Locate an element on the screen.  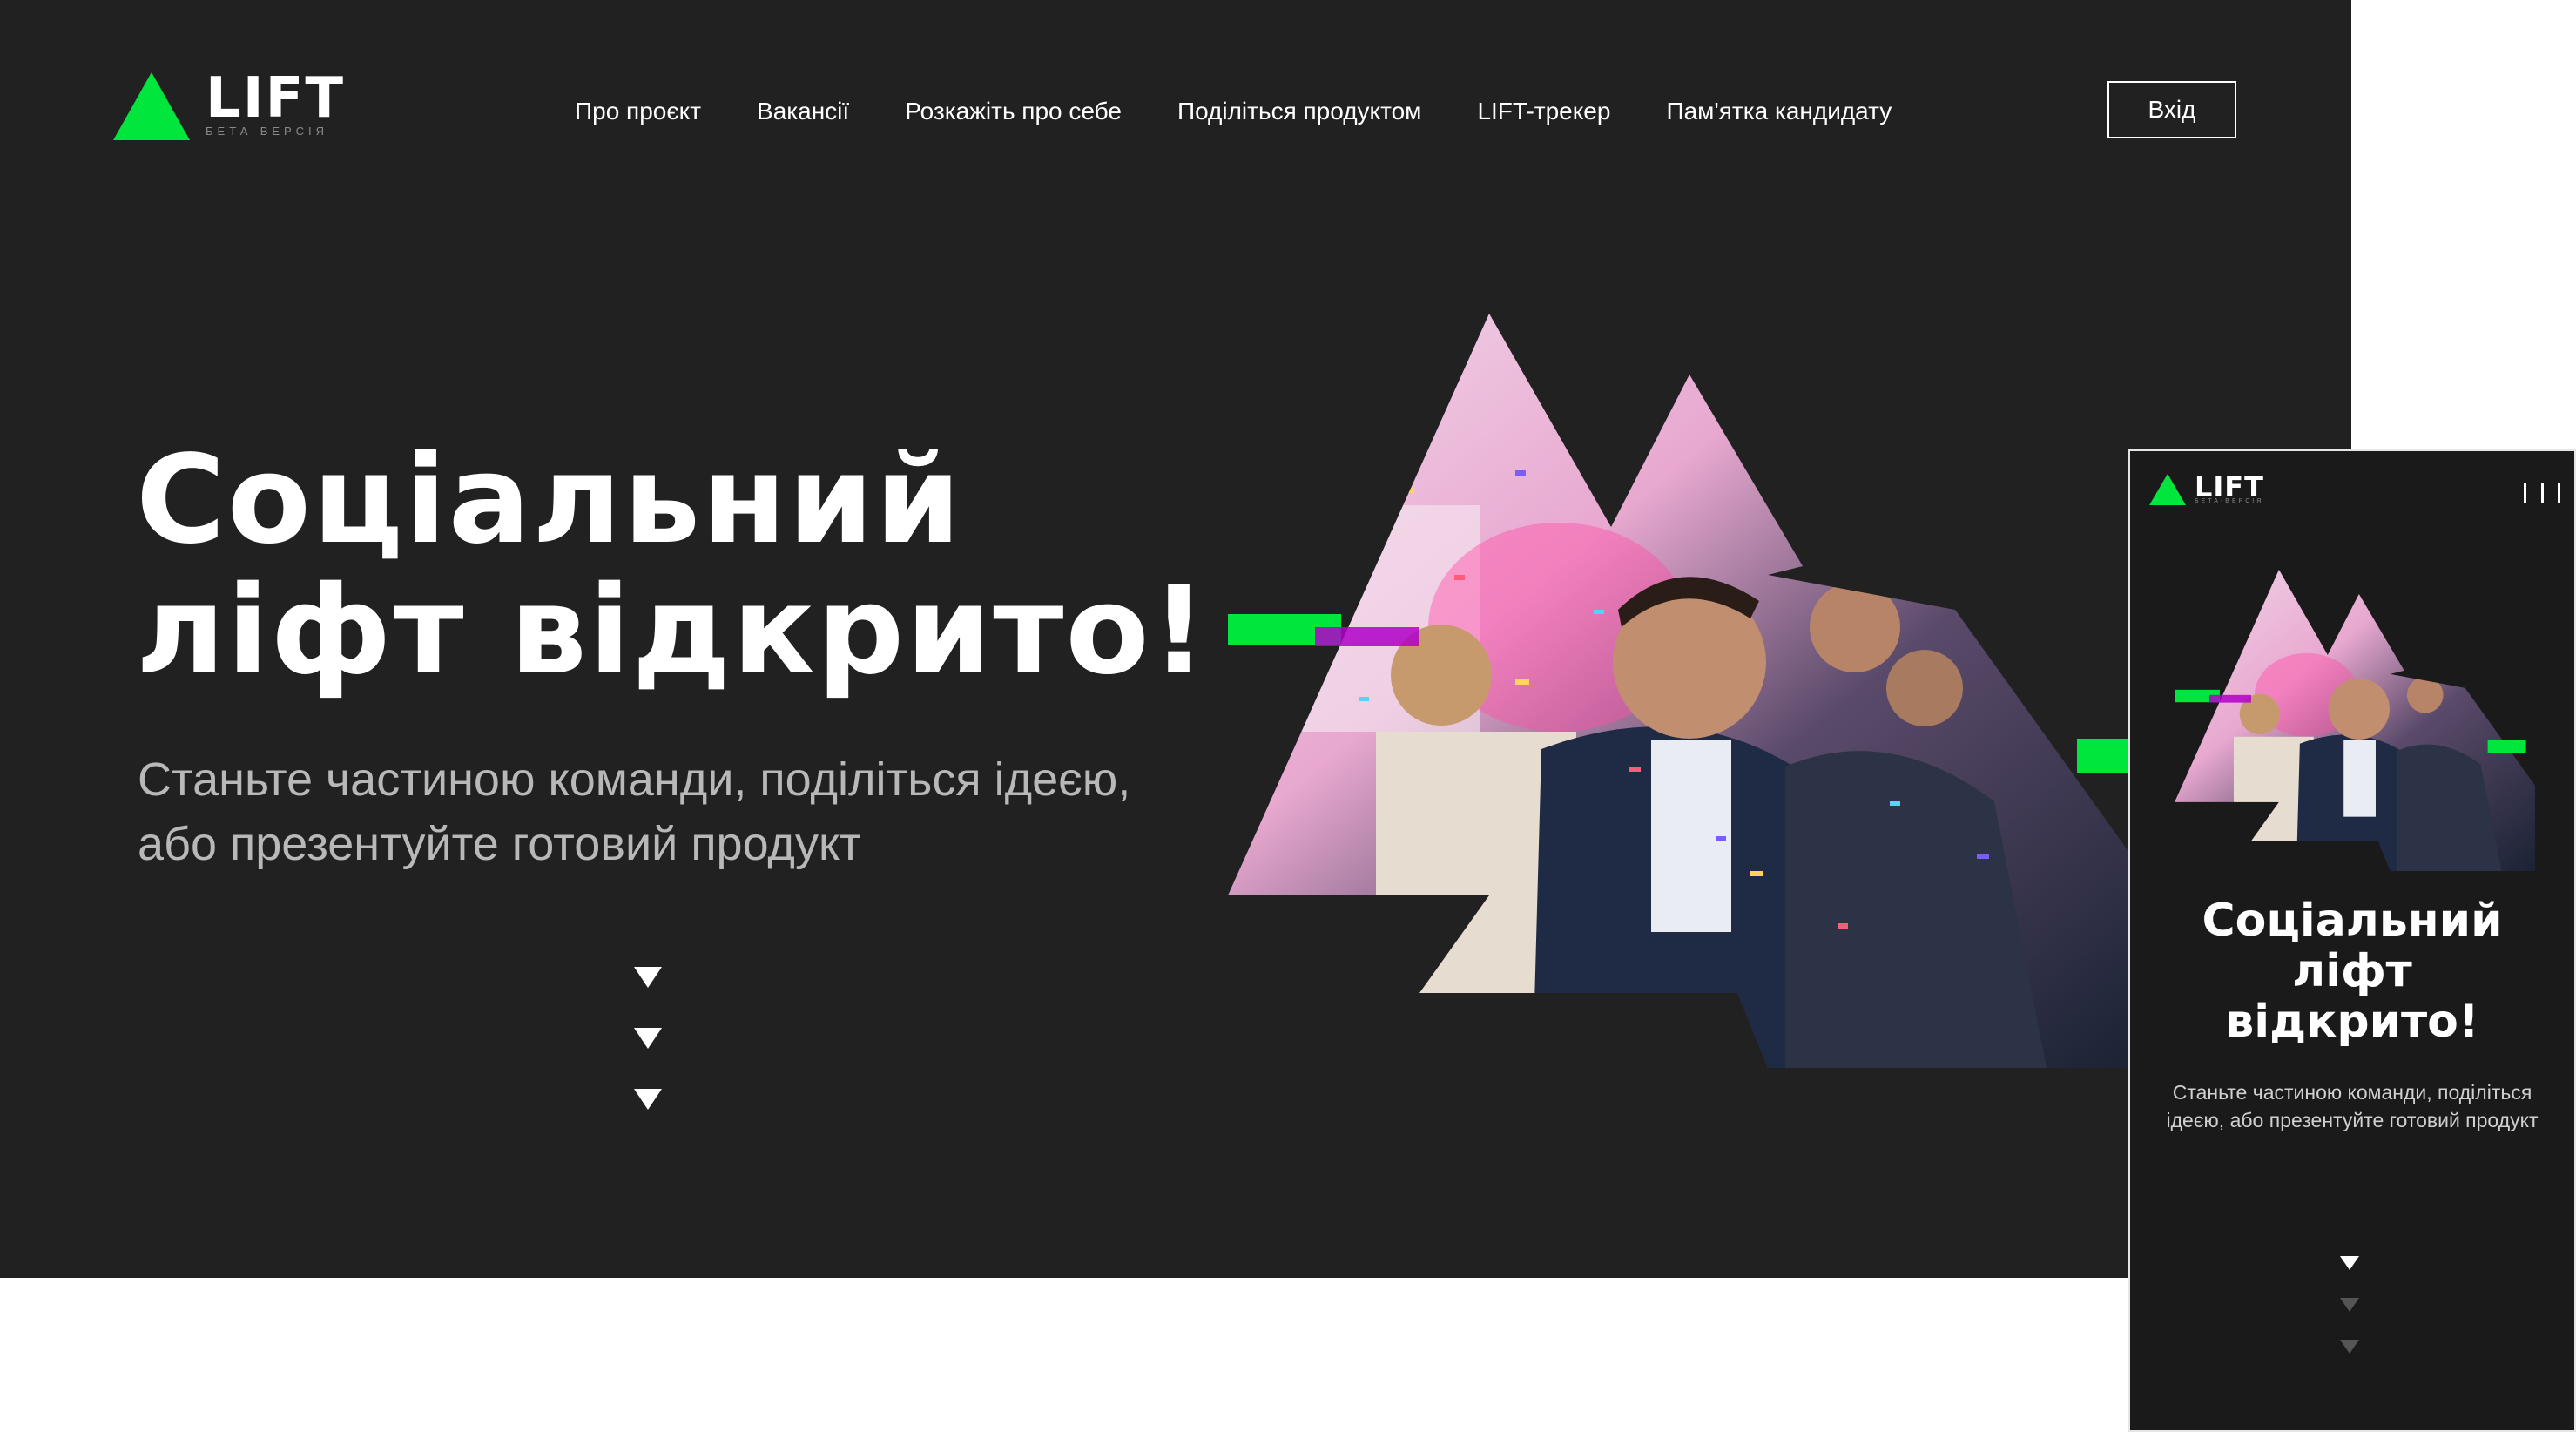
hero-title: Соціальний ліфт відкрито! is located at coordinates (672, 566).